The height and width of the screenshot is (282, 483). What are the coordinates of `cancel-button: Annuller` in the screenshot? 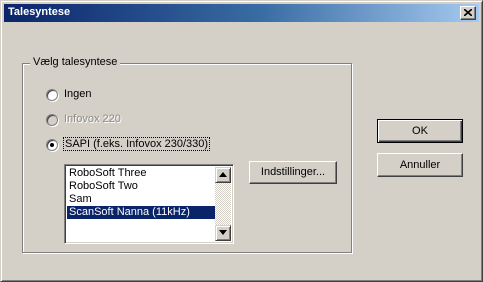 It's located at (420, 165).